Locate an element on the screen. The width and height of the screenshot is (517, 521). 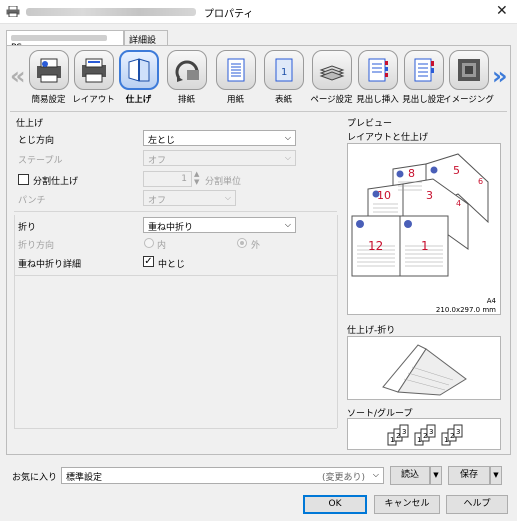
paper-dimensions-label: 210.0x297.0 mm is located at coordinates (465, 310).